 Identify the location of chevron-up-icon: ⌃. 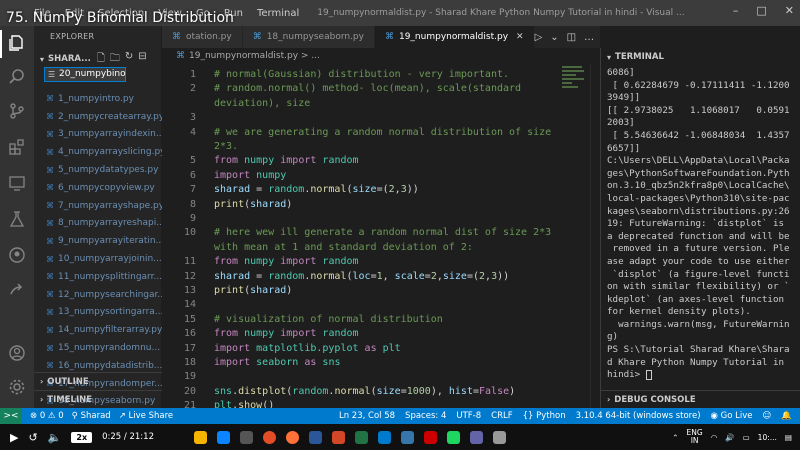
(675, 437).